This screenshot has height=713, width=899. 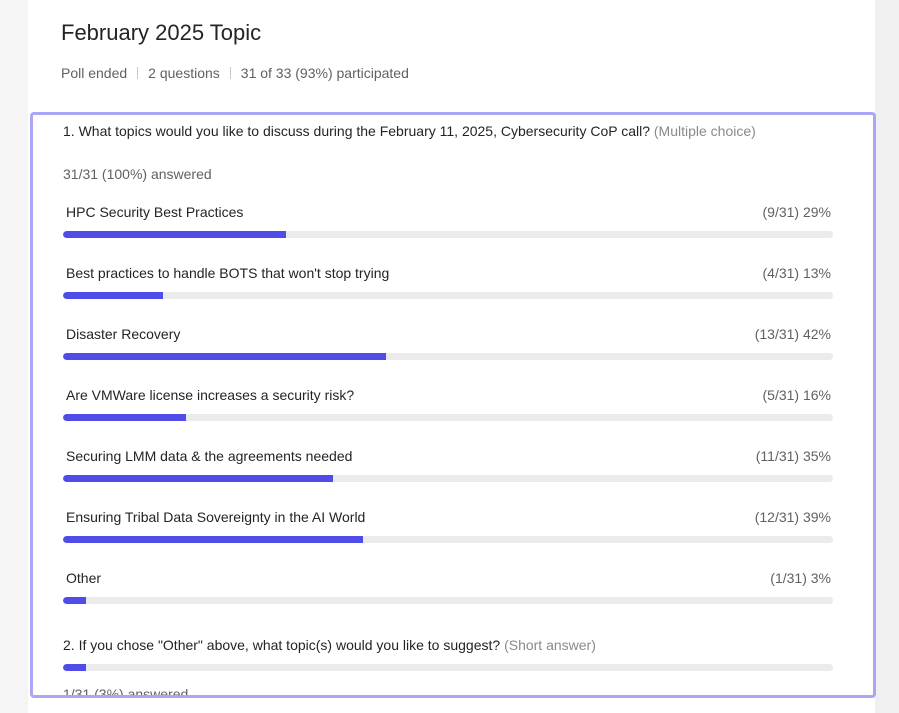 What do you see at coordinates (887, 356) in the screenshot?
I see `right-scroll-gutter` at bounding box center [887, 356].